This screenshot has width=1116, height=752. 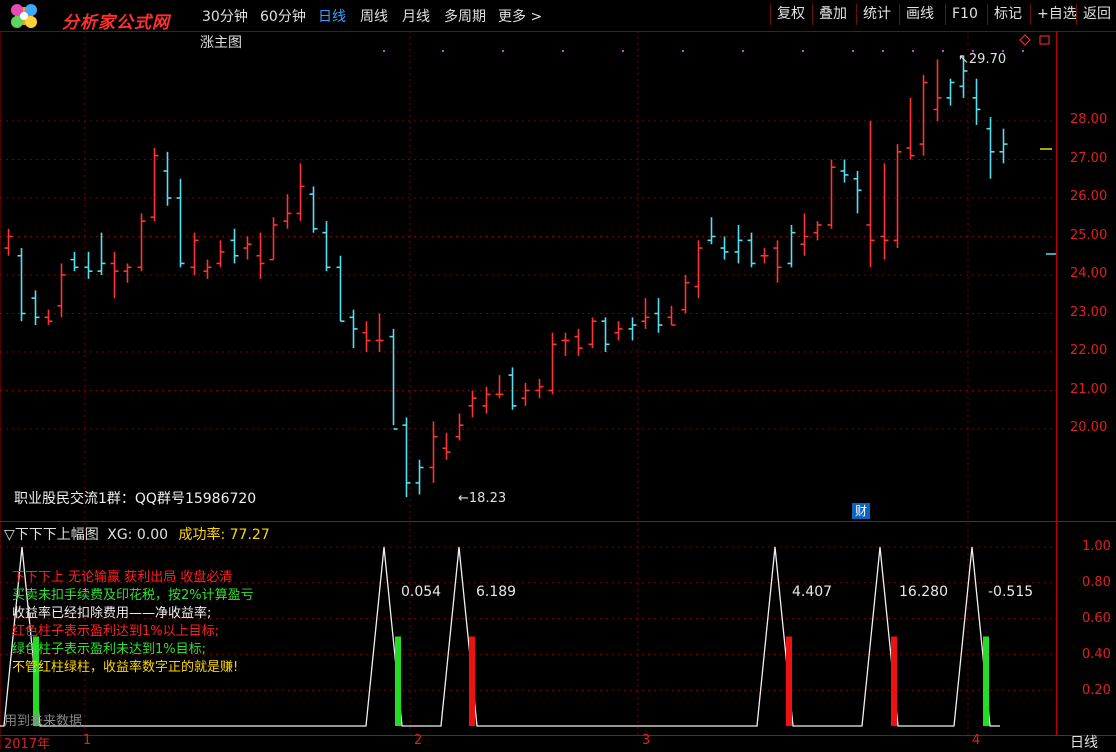 What do you see at coordinates (812, 592) in the screenshot?
I see `signal-value: 4.407` at bounding box center [812, 592].